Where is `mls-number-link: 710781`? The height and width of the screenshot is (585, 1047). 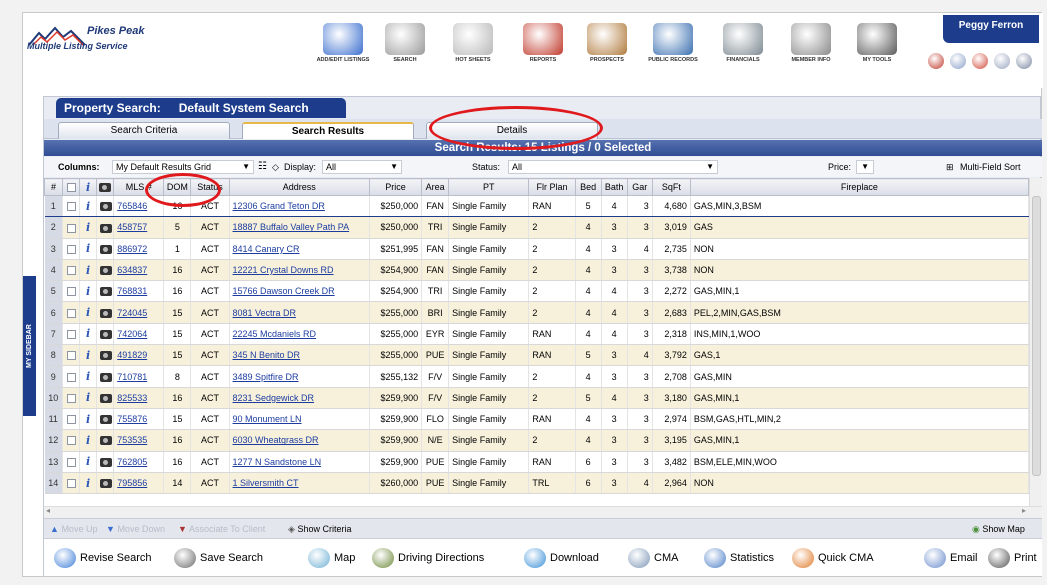 mls-number-link: 710781 is located at coordinates (132, 377).